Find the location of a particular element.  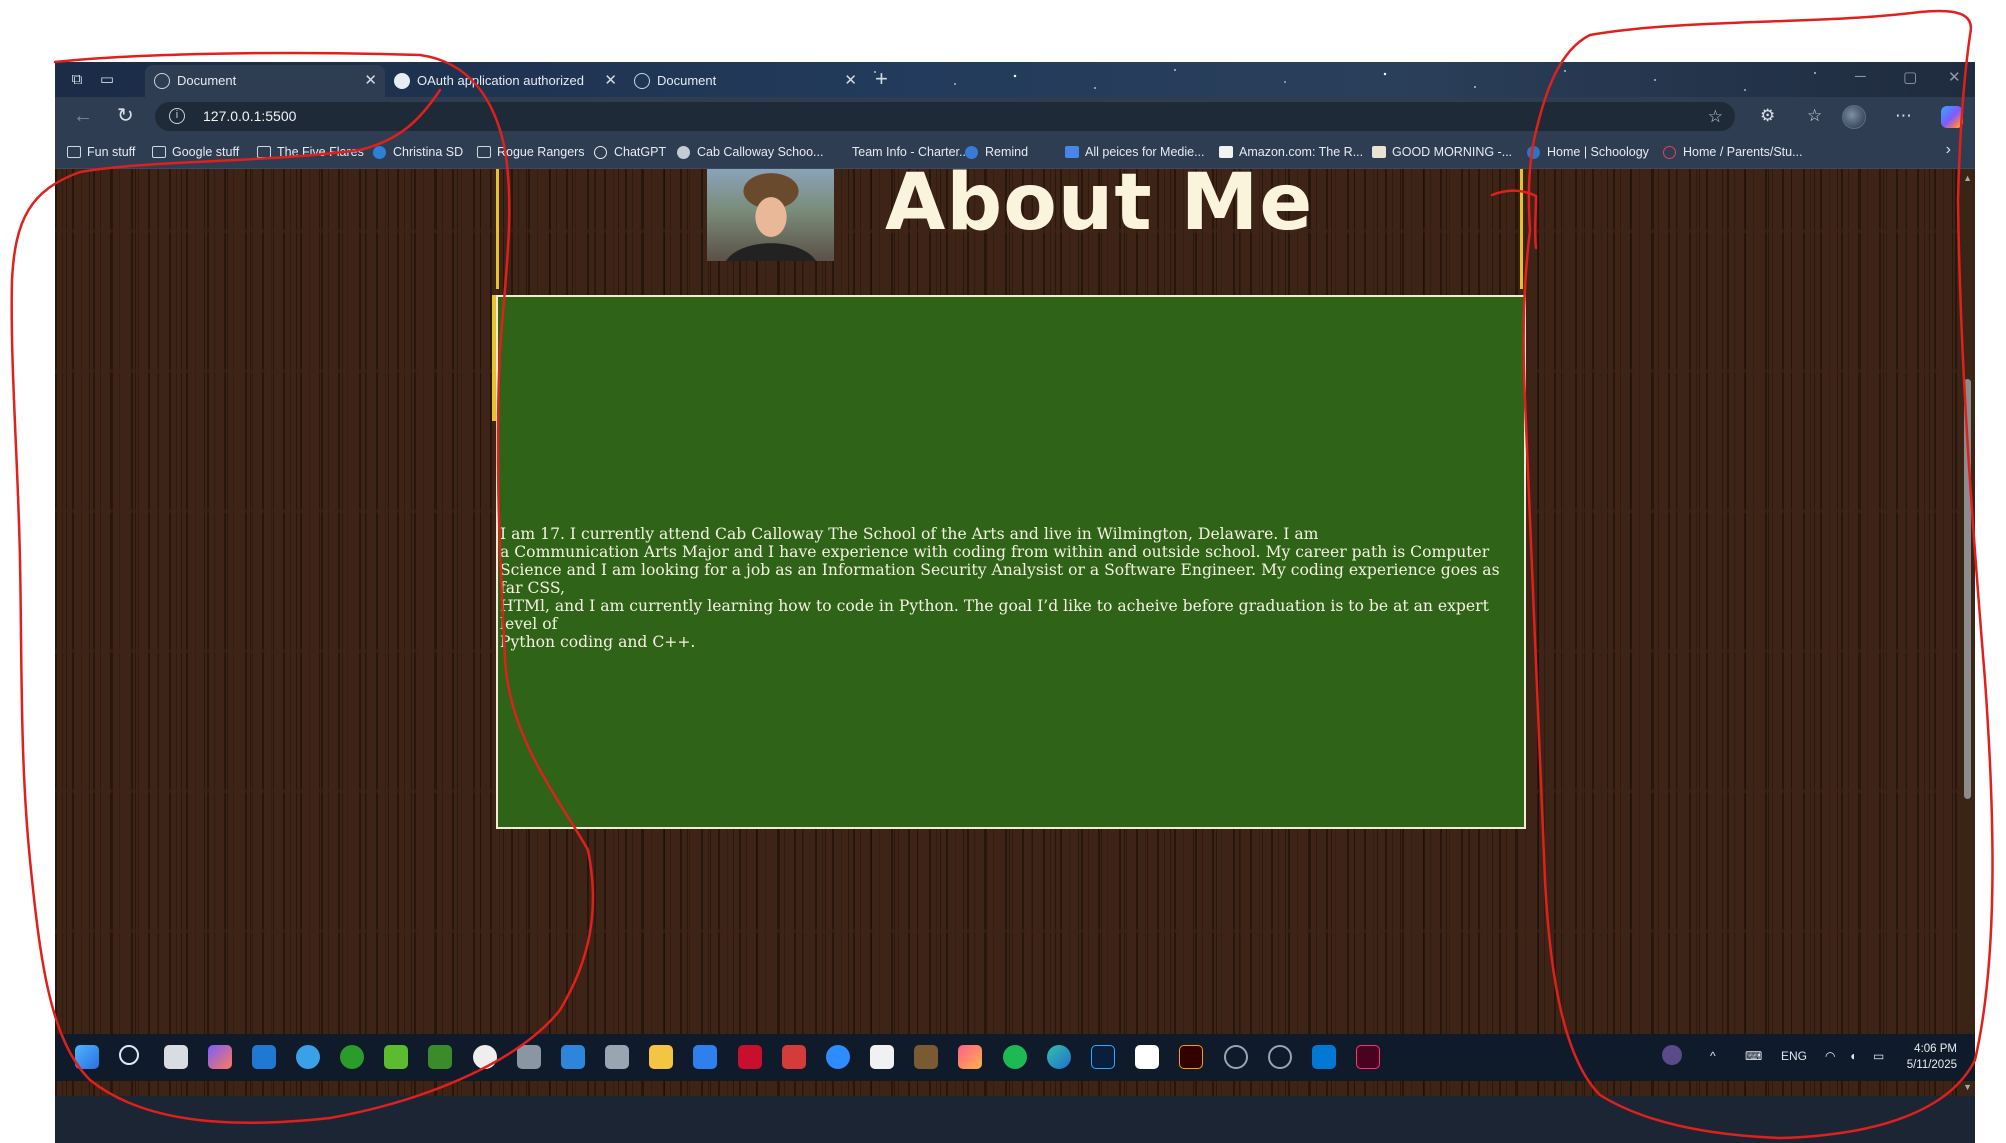

chevron-right-icon: › is located at coordinates (1948, 150).